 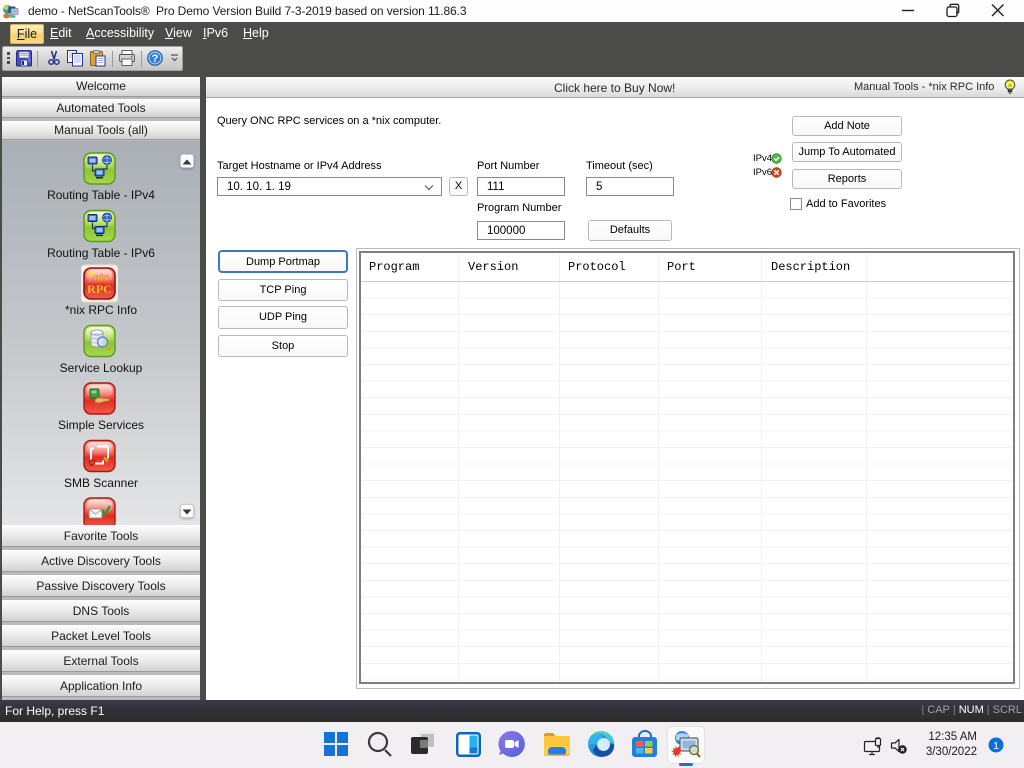 I want to click on svg-text: 12:35 AM, so click(x=952, y=737).